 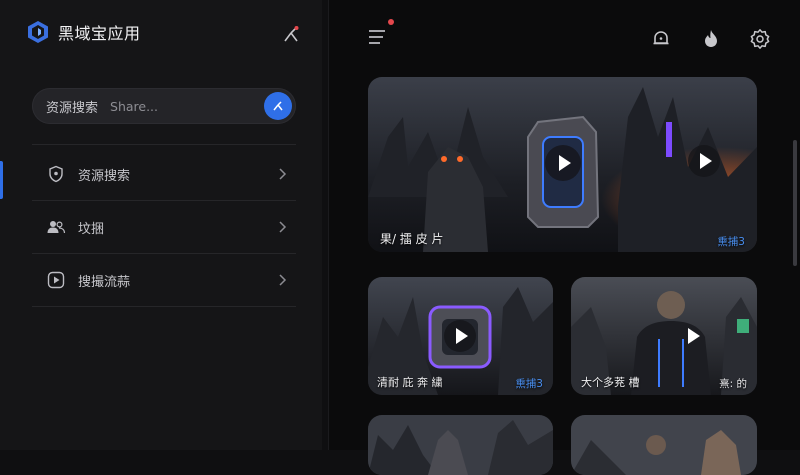 I want to click on menu-icon, so click(x=378, y=37).